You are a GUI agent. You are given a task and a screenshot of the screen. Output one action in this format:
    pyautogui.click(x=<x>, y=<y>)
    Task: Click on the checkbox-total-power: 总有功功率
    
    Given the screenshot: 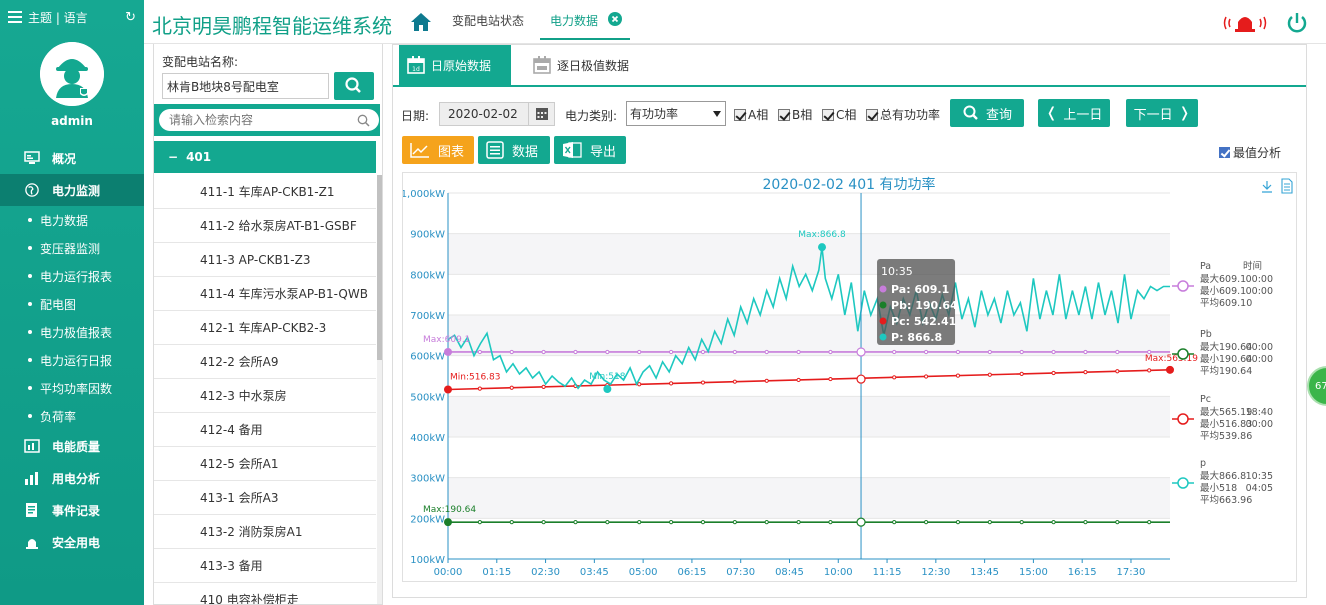 What is the action you would take?
    pyautogui.click(x=903, y=114)
    